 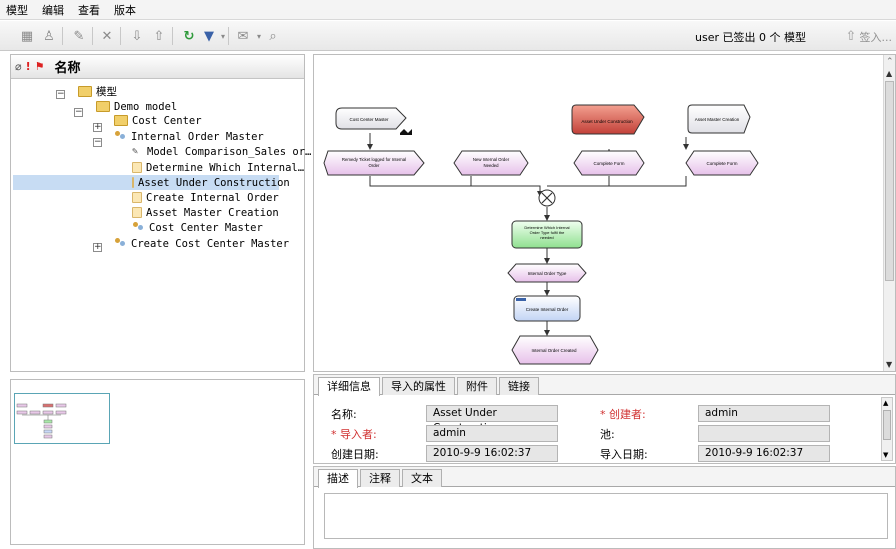 I want to click on tree-item-asset-under-construction: Asset Under Construction, so click(x=151, y=182).